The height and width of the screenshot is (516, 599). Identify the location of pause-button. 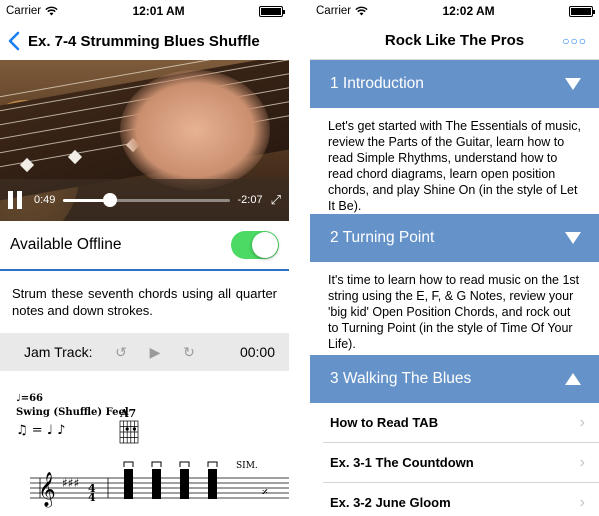
(17, 200).